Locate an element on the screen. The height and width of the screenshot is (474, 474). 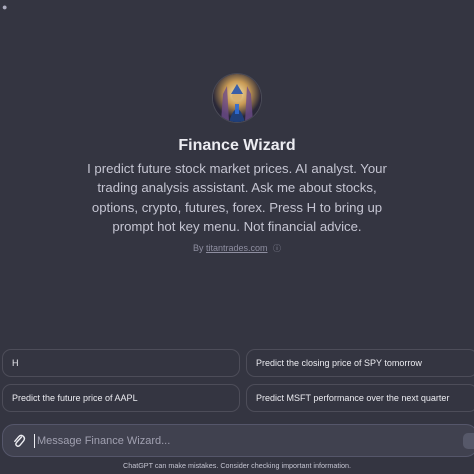
gpt-byline: By titantrades.com ⓘ is located at coordinates (237, 248).